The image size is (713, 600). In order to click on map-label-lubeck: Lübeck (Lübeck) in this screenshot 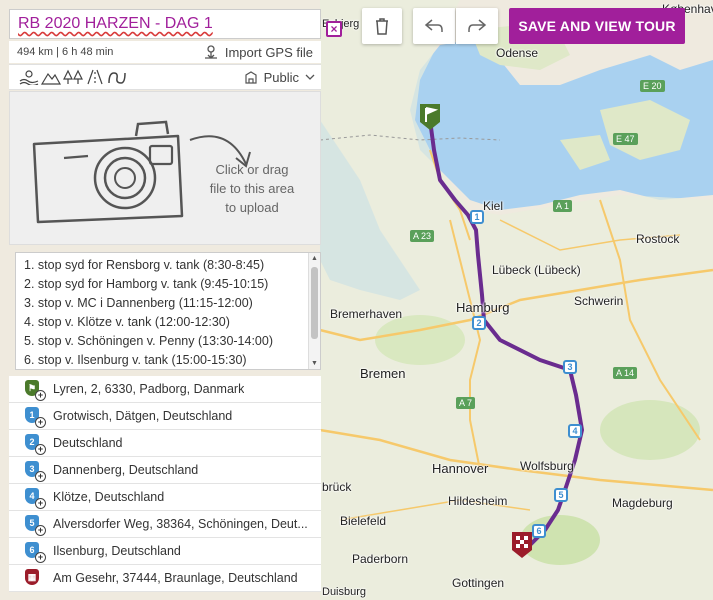, I will do `click(536, 270)`.